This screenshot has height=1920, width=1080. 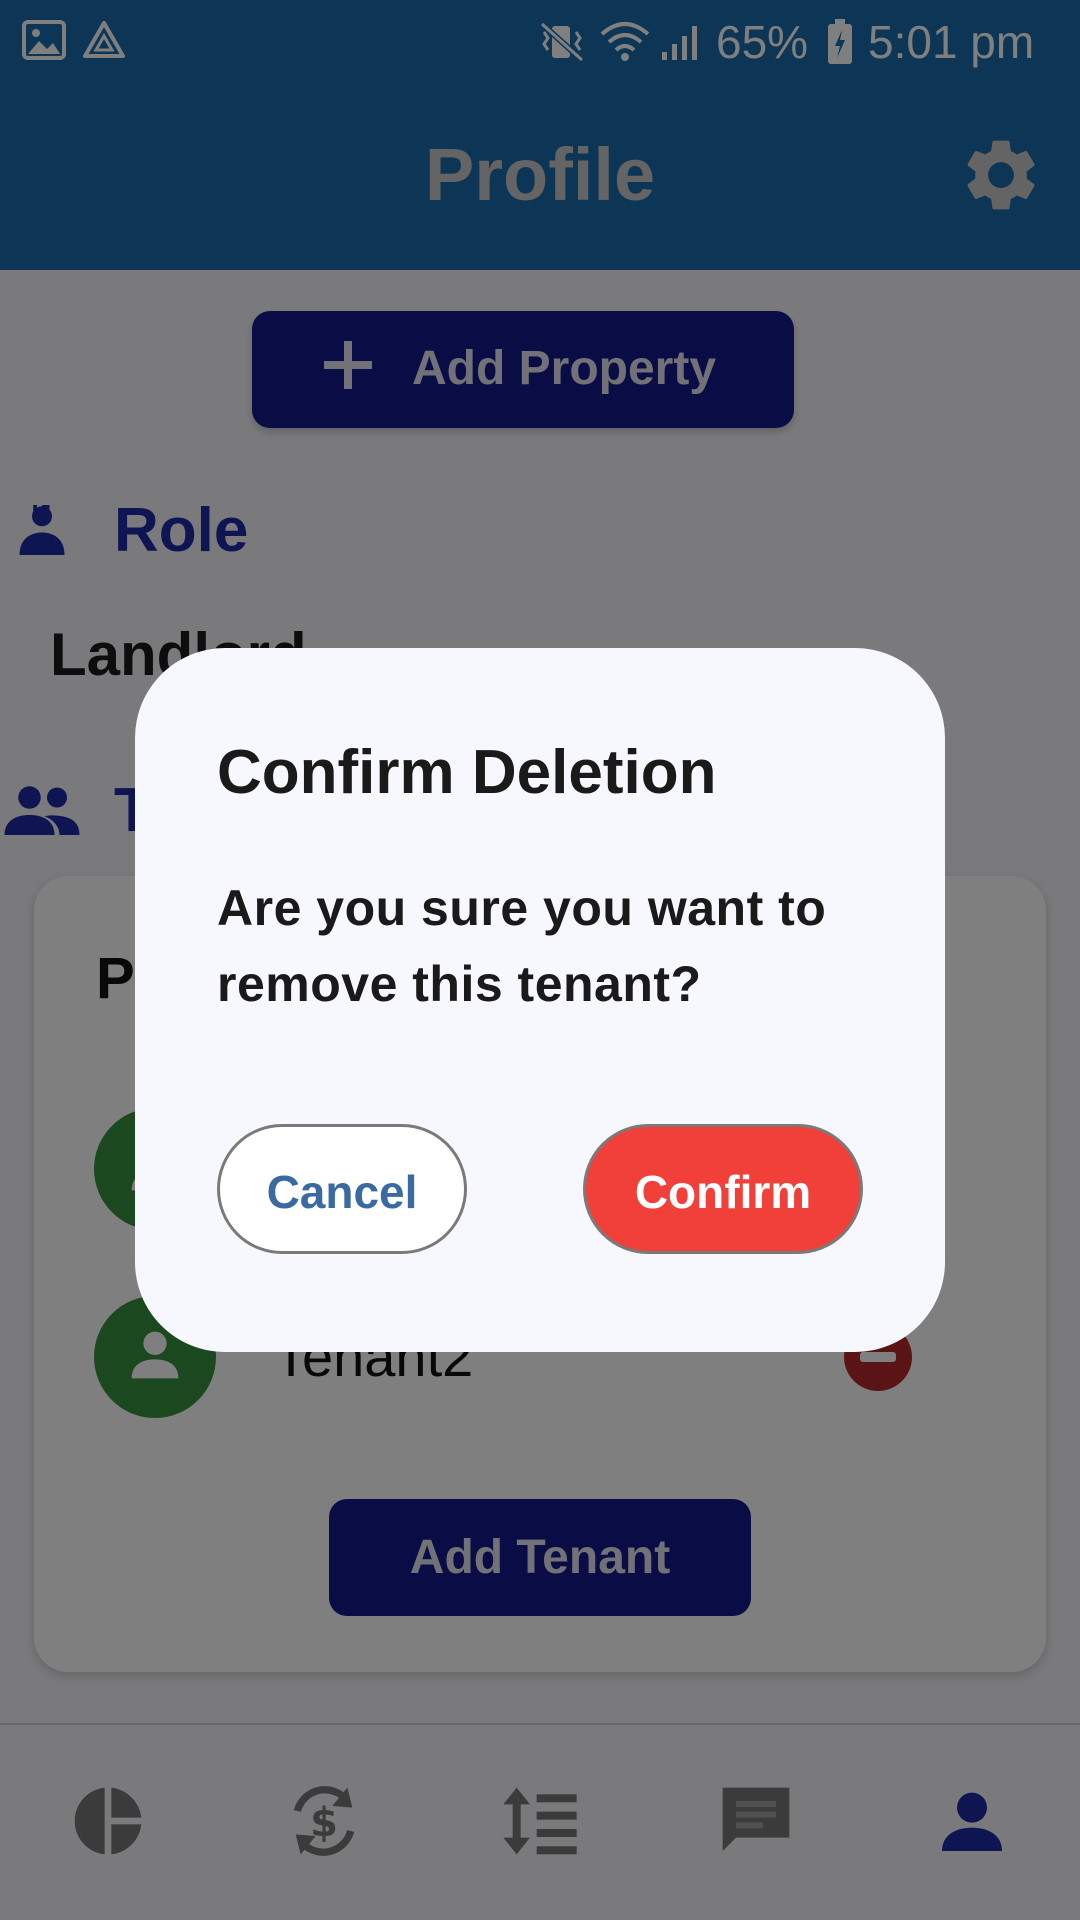 What do you see at coordinates (342, 1189) in the screenshot?
I see `cancel-button: Cancel` at bounding box center [342, 1189].